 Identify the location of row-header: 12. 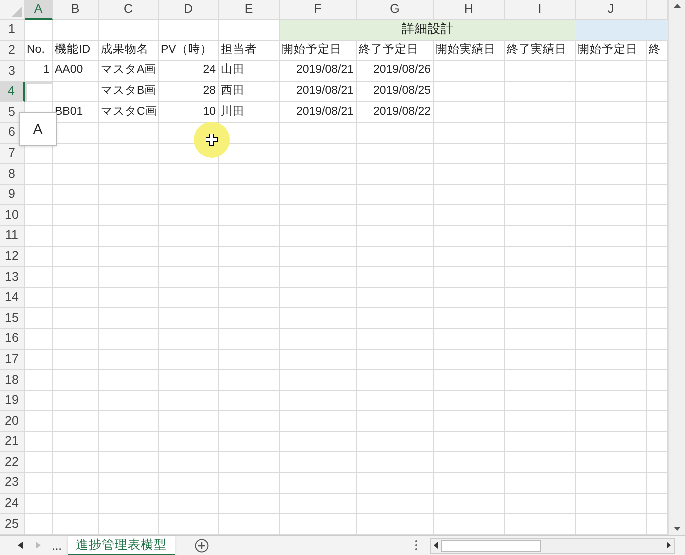
(12, 257).